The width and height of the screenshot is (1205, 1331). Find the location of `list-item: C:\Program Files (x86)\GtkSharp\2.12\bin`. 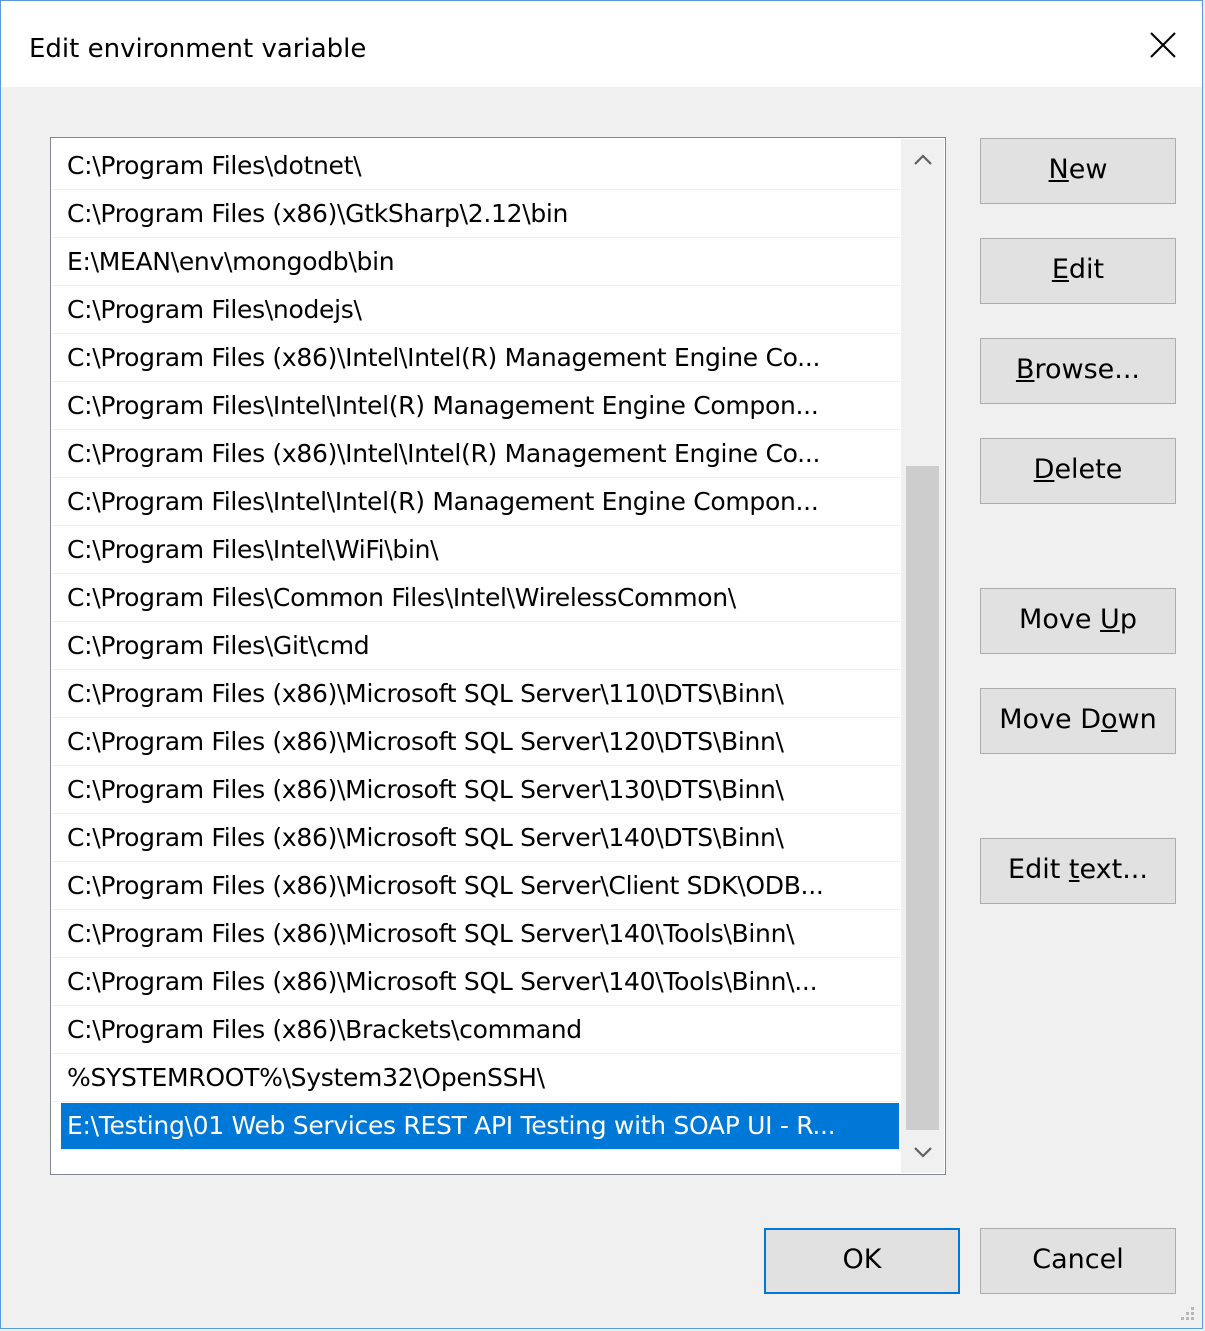

list-item: C:\Program Files (x86)\GtkSharp\2.12\bin is located at coordinates (476, 214).